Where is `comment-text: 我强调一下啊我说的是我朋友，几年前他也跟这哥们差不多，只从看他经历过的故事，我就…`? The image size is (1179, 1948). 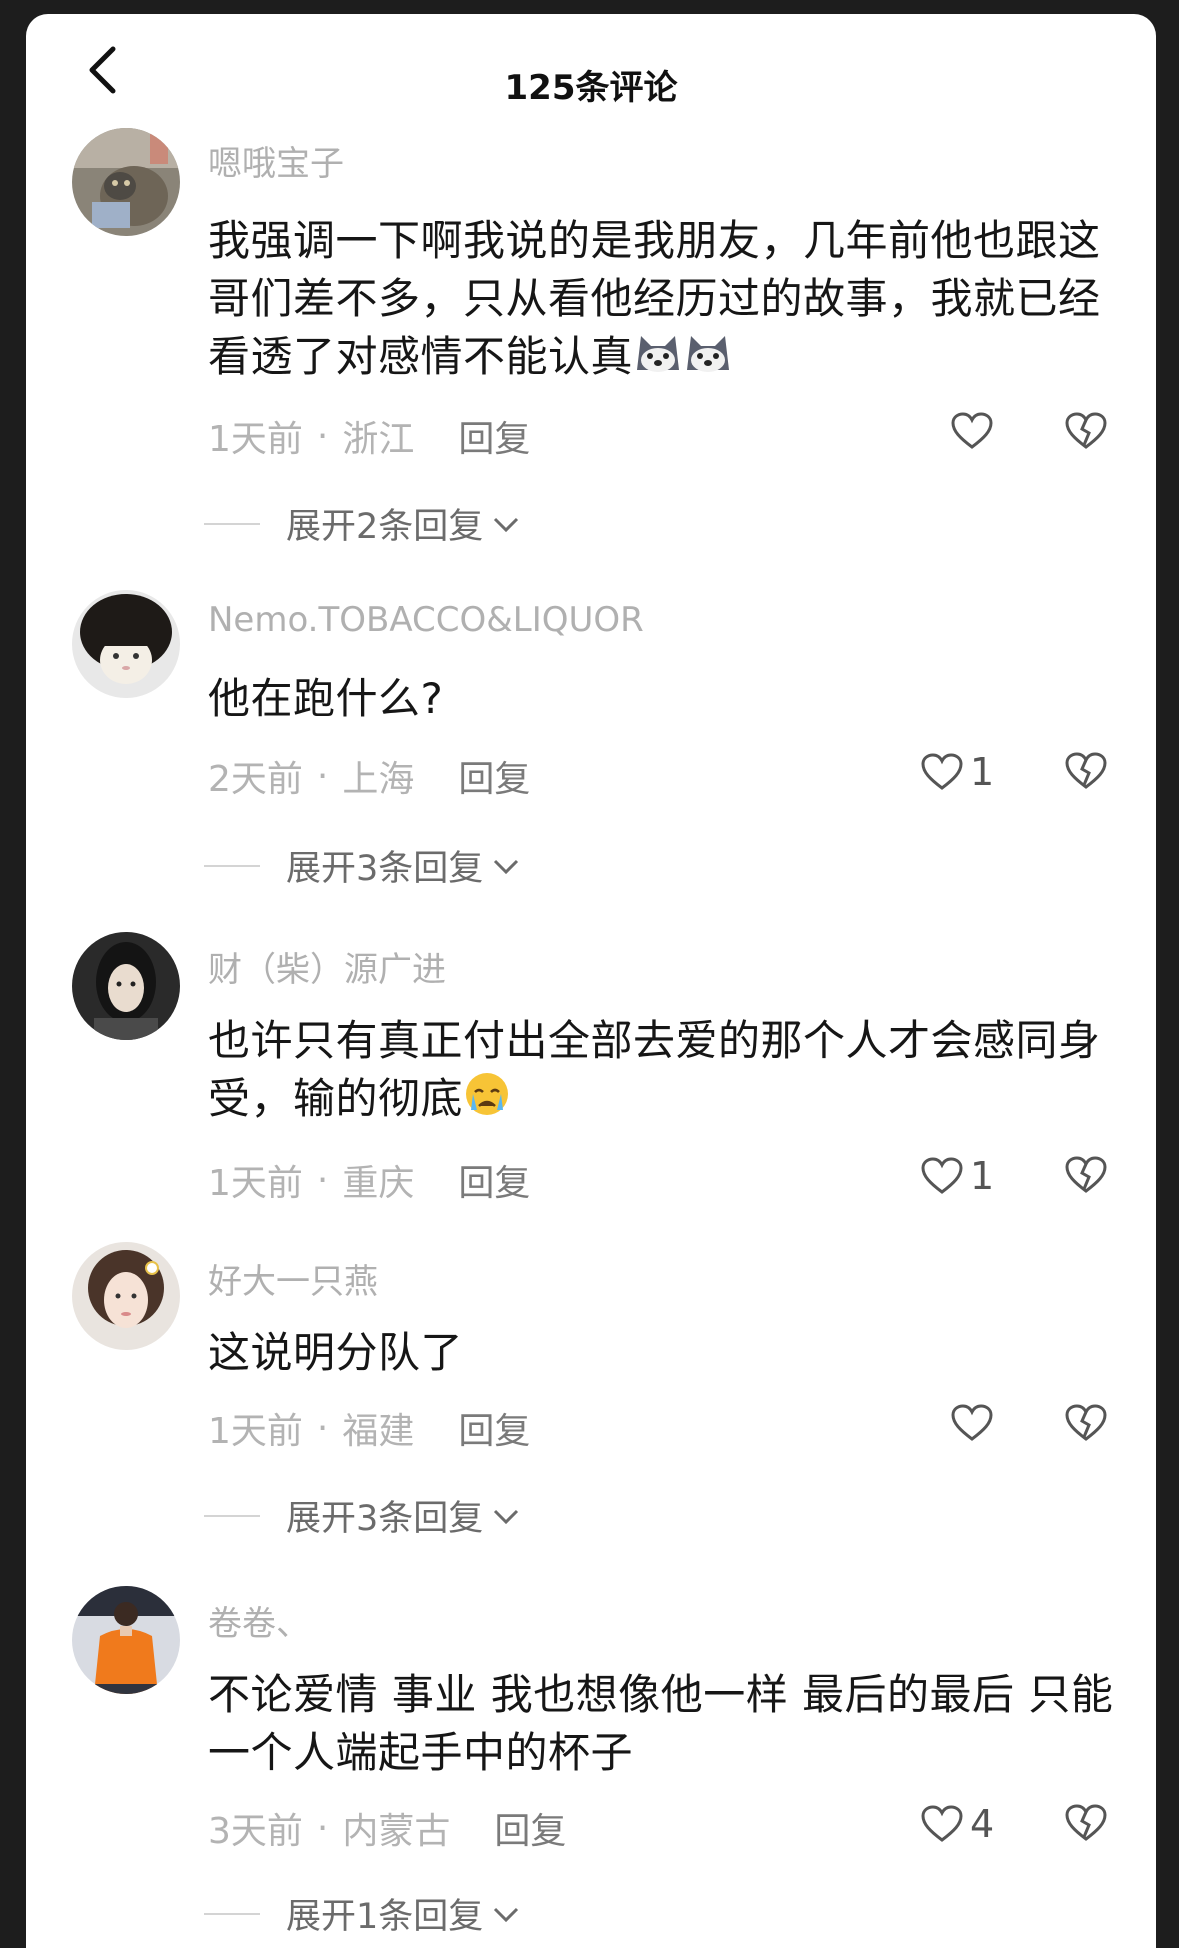 comment-text: 我强调一下啊我说的是我朋友，几年前他也跟这哥们差不多，只从看他经历过的故事，我就… is located at coordinates (668, 300).